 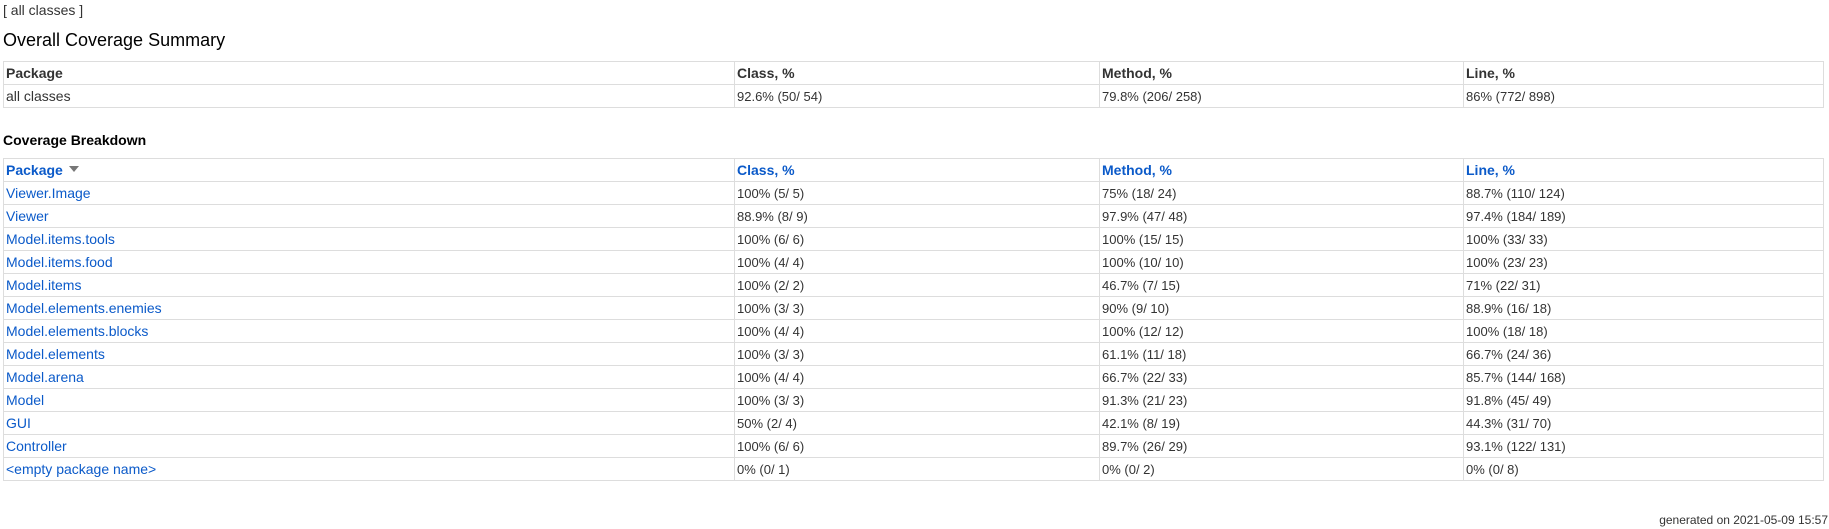 What do you see at coordinates (1281, 193) in the screenshot?
I see `method-coverage-cell: 75% (18/ 24)` at bounding box center [1281, 193].